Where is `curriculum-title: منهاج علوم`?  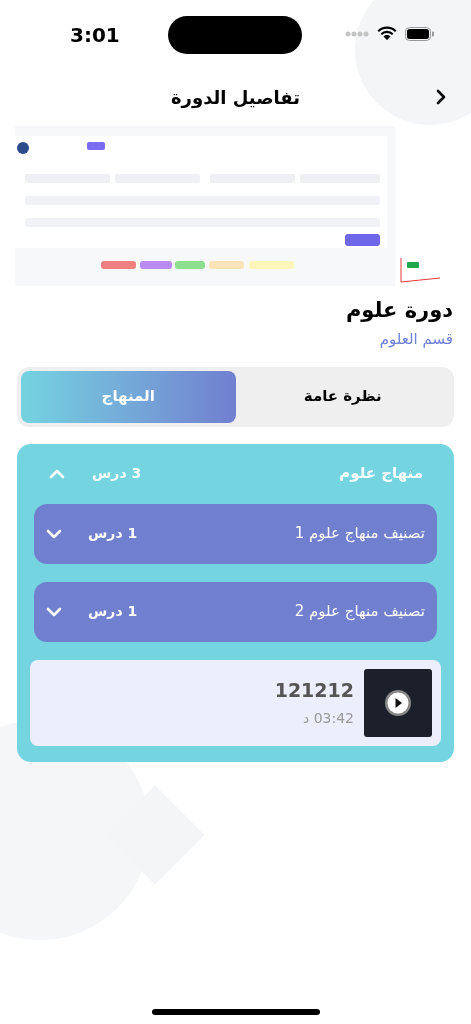
curriculum-title: منهاج علوم is located at coordinates (381, 474).